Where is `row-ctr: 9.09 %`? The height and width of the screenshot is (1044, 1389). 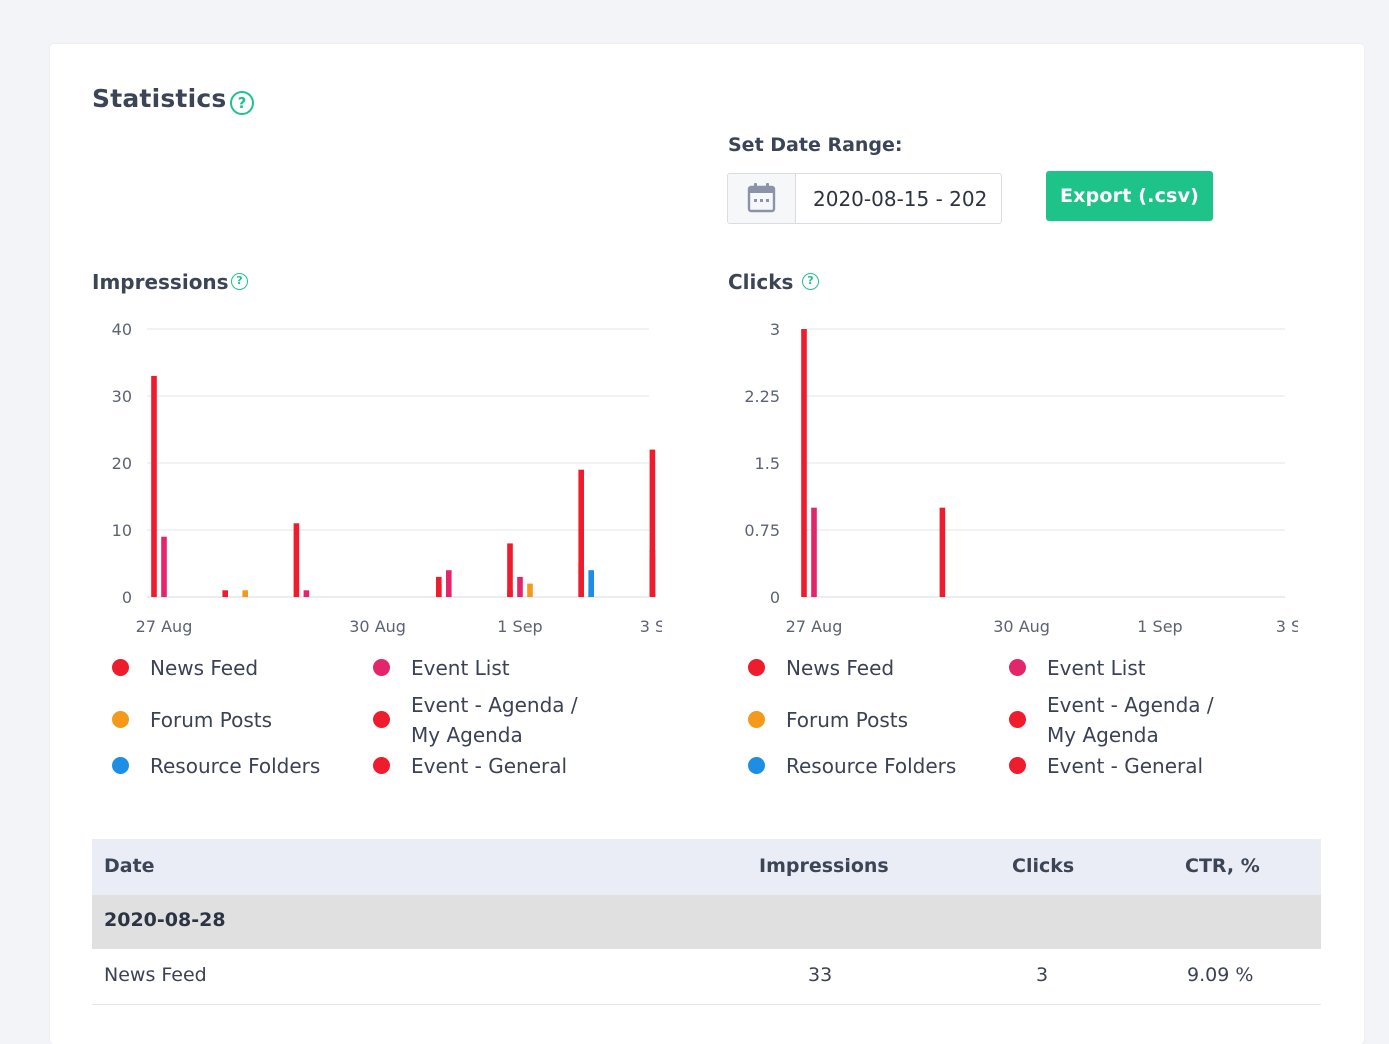
row-ctr: 9.09 % is located at coordinates (1220, 975).